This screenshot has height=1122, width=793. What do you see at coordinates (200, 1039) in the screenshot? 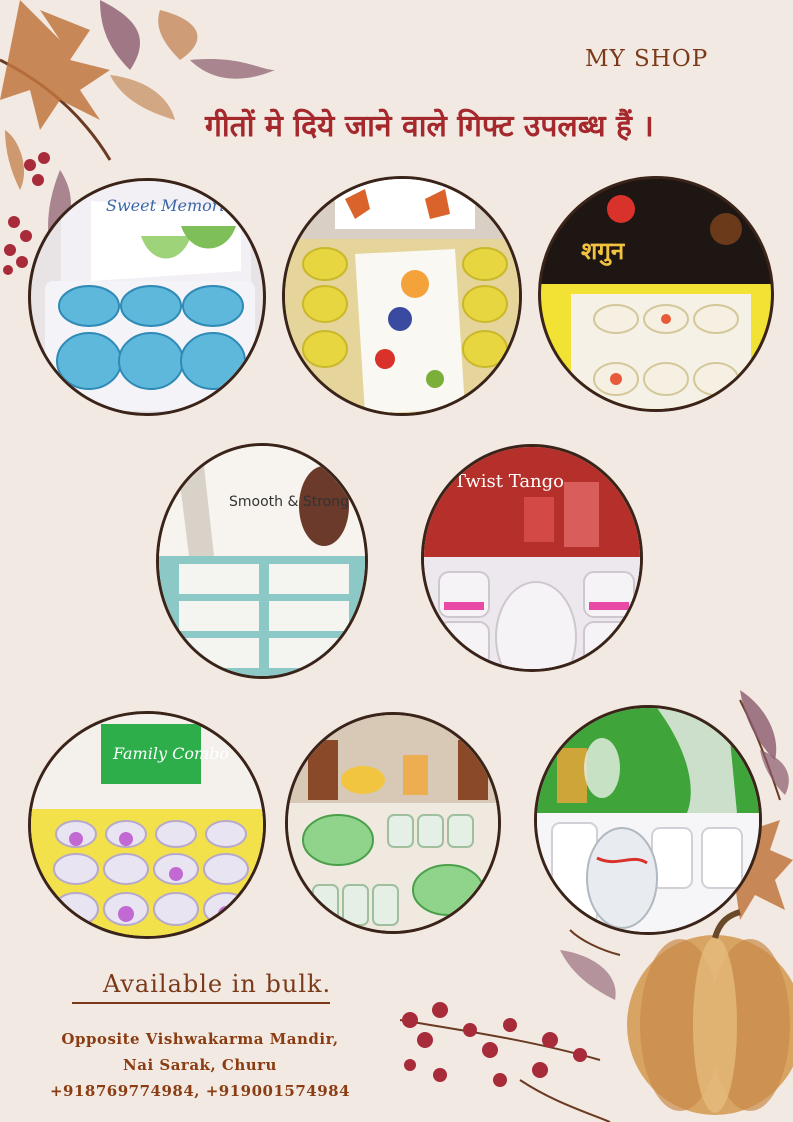
I see `address-line1: Opposite Vishwakarma Mandir,` at bounding box center [200, 1039].